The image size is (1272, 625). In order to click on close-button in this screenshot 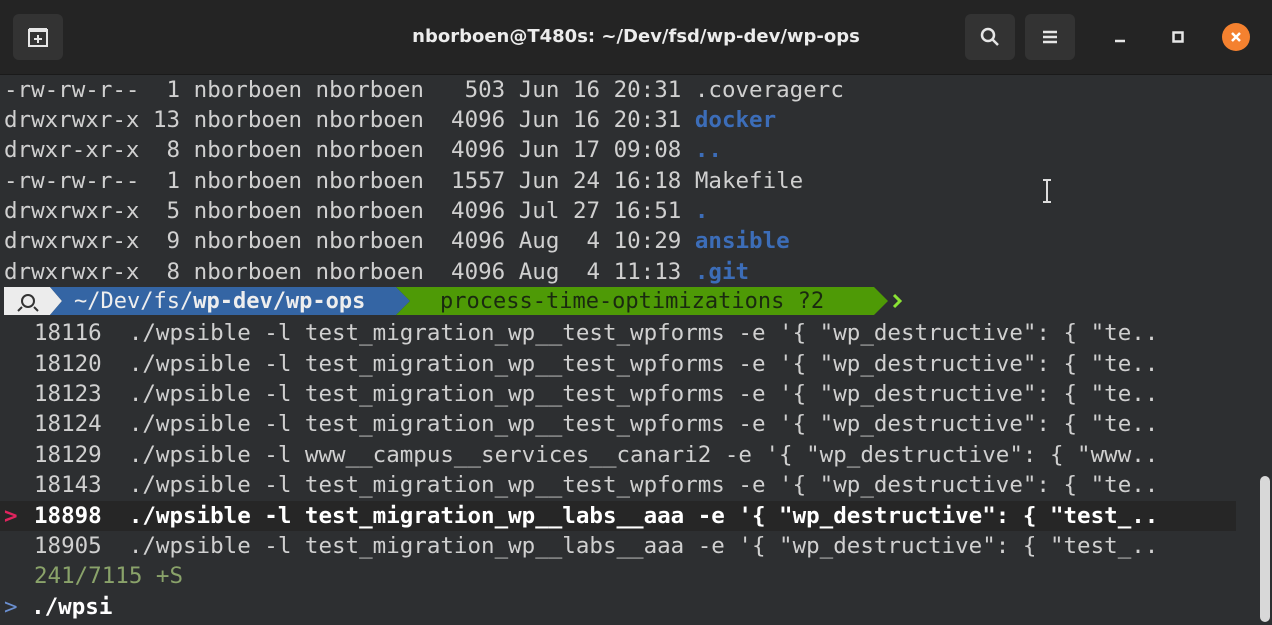, I will do `click(1236, 37)`.